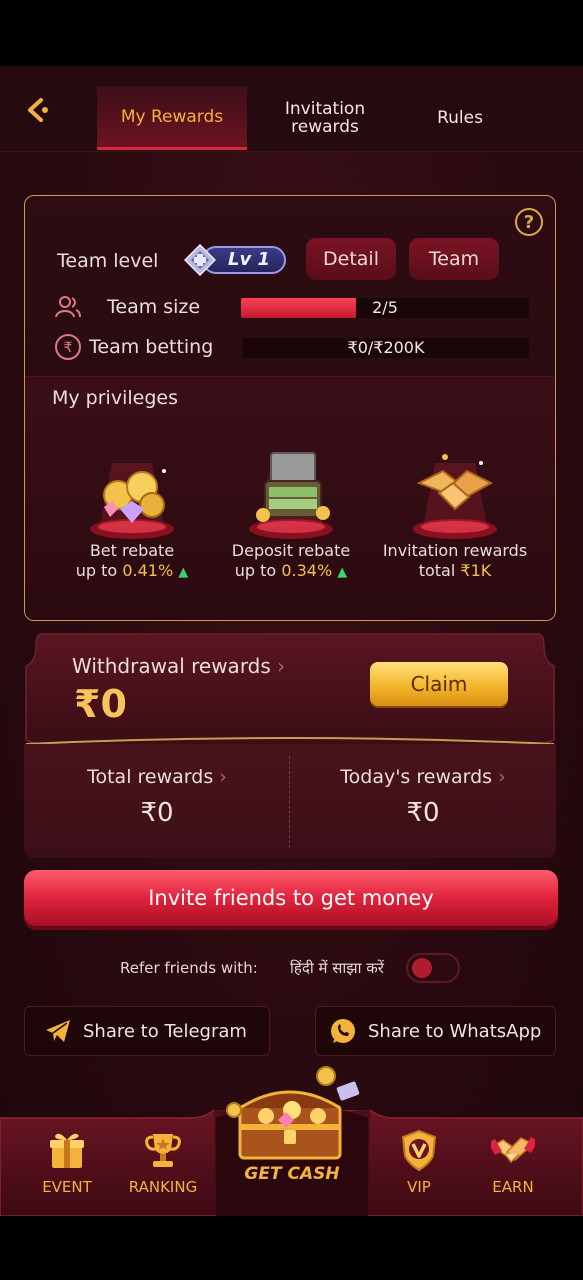  What do you see at coordinates (513, 1187) in the screenshot?
I see `nav-earn-label: EARN` at bounding box center [513, 1187].